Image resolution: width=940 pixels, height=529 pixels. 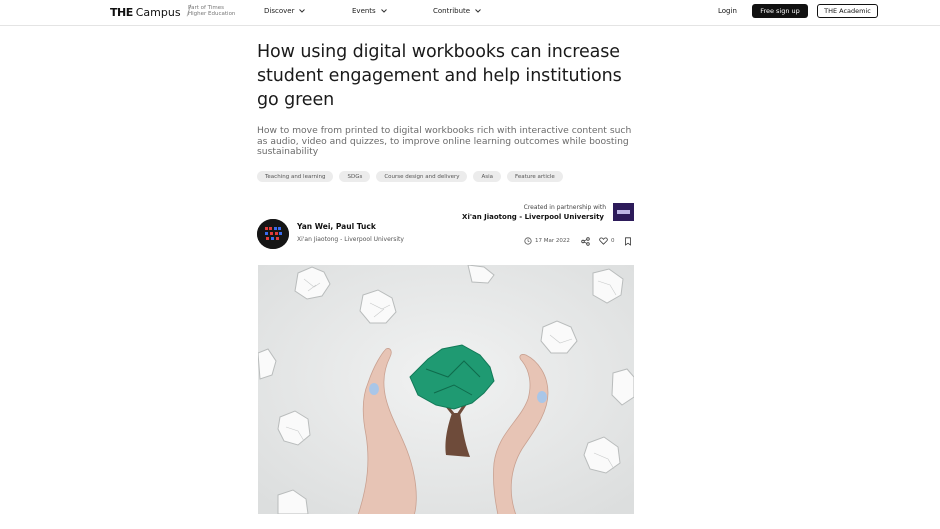 I want to click on tag-chip: Feature article, so click(x=535, y=176).